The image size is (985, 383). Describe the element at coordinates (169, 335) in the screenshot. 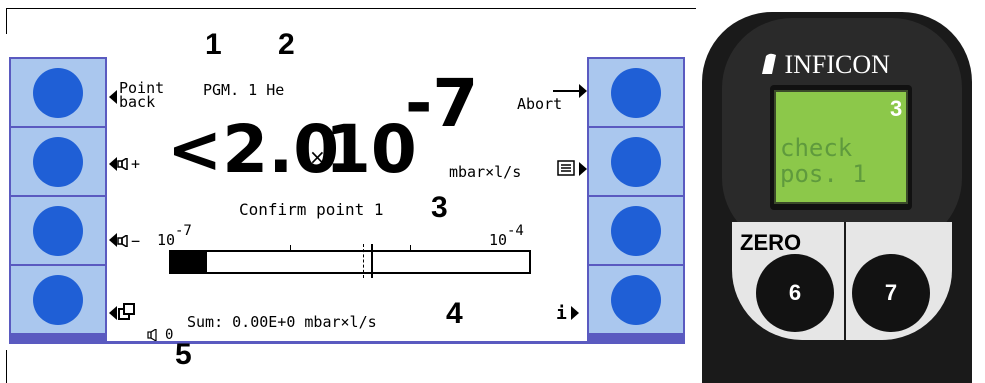

I see `volume-value: 0` at that location.